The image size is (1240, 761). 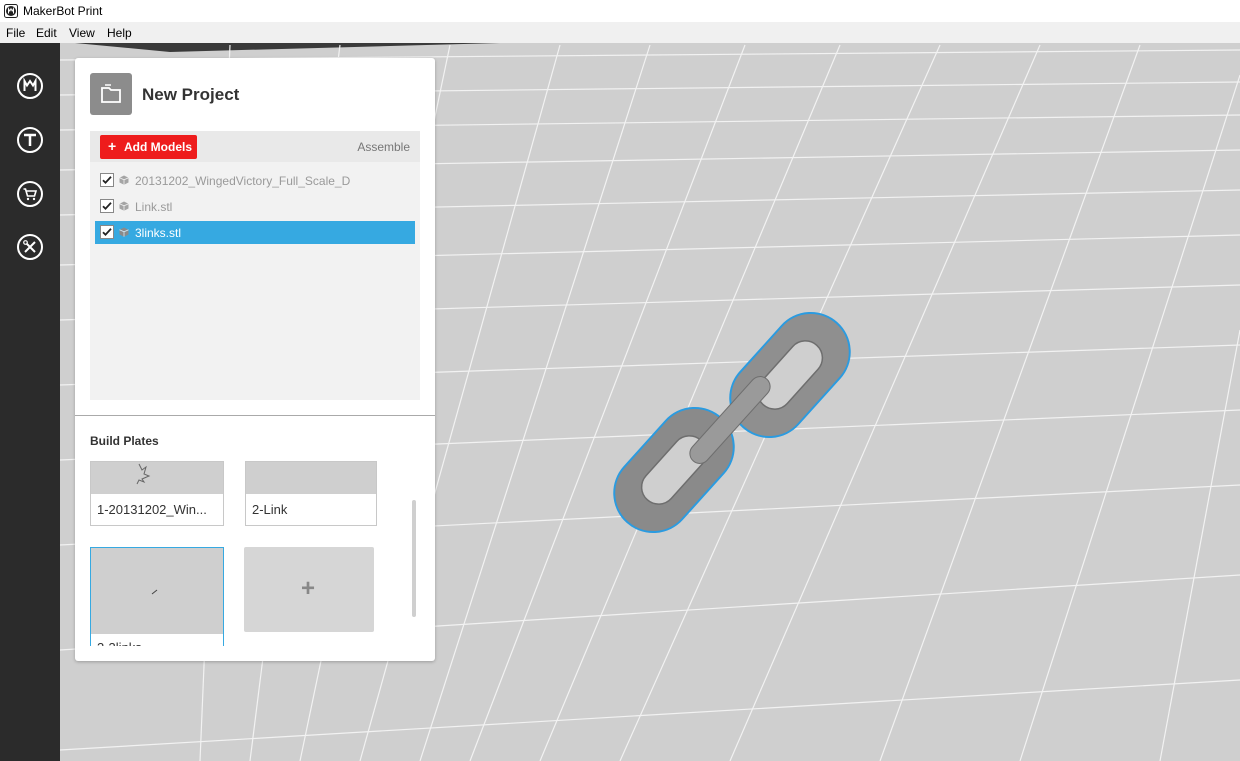 What do you see at coordinates (30, 86) in the screenshot?
I see `makerbot-logo-icon` at bounding box center [30, 86].